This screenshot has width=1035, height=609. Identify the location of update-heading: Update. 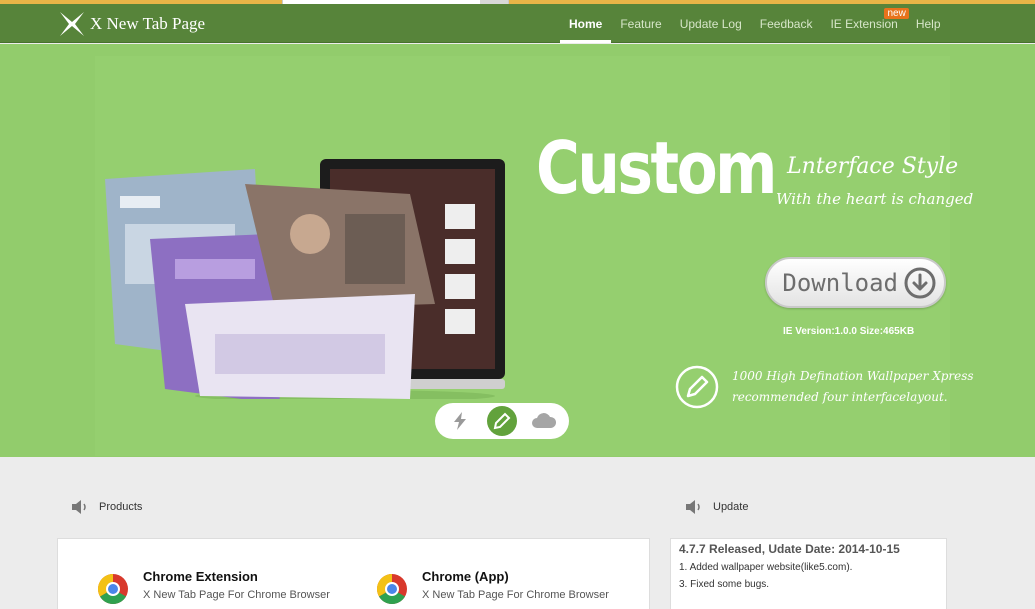
(716, 507).